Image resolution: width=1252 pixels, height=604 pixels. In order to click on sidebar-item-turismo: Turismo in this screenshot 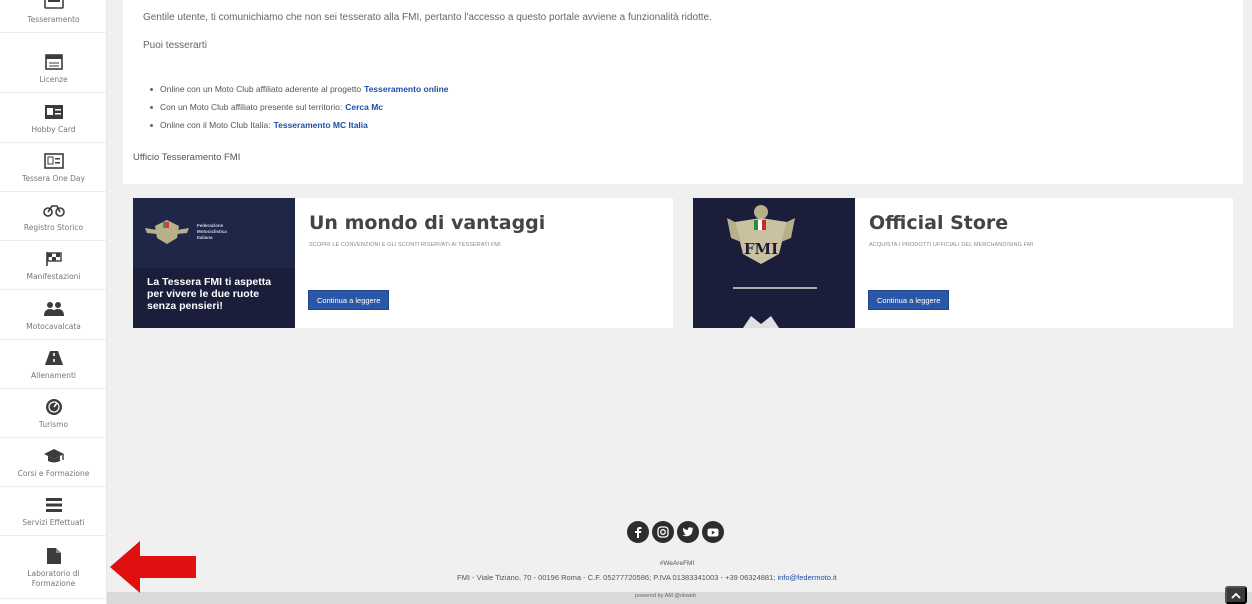, I will do `click(53, 413)`.